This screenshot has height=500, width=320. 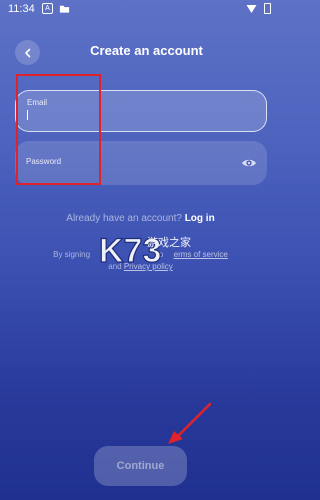 I want to click on signal-icon, so click(x=251, y=9).